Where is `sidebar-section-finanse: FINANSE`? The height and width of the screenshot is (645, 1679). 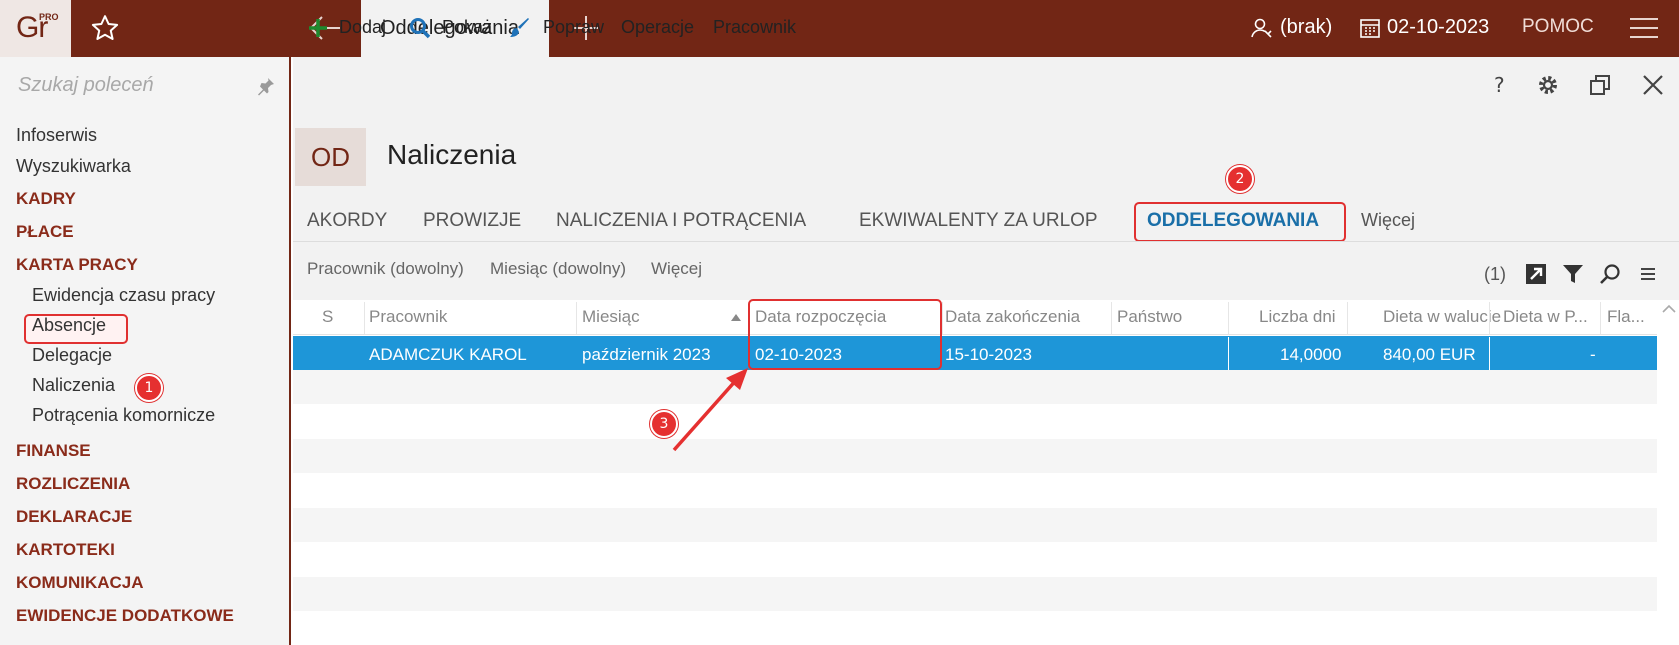
sidebar-section-finanse: FINANSE is located at coordinates (53, 451).